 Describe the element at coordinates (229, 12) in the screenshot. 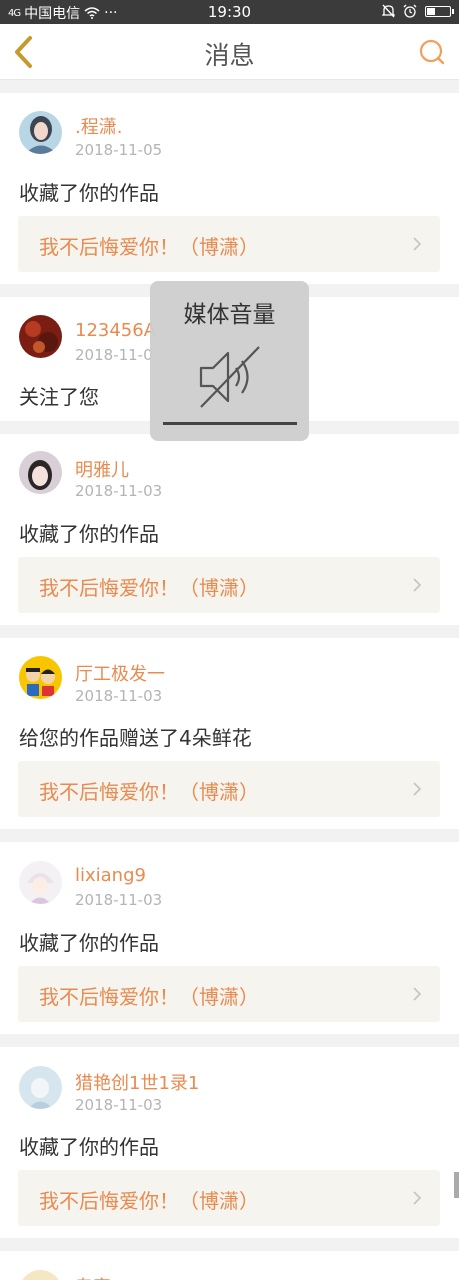

I see `status-bar: 4G 中国电信 ··· 19:30` at that location.